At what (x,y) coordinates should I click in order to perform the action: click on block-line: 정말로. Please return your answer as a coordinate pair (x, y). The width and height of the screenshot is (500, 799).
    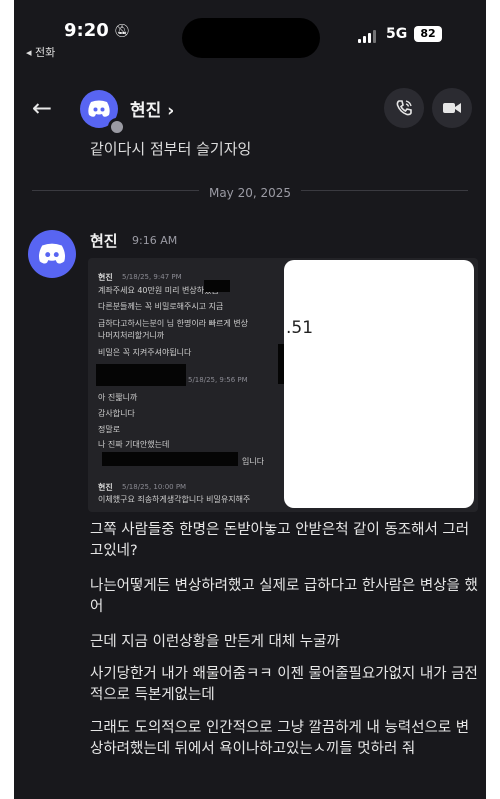
    Looking at the image, I should click on (109, 429).